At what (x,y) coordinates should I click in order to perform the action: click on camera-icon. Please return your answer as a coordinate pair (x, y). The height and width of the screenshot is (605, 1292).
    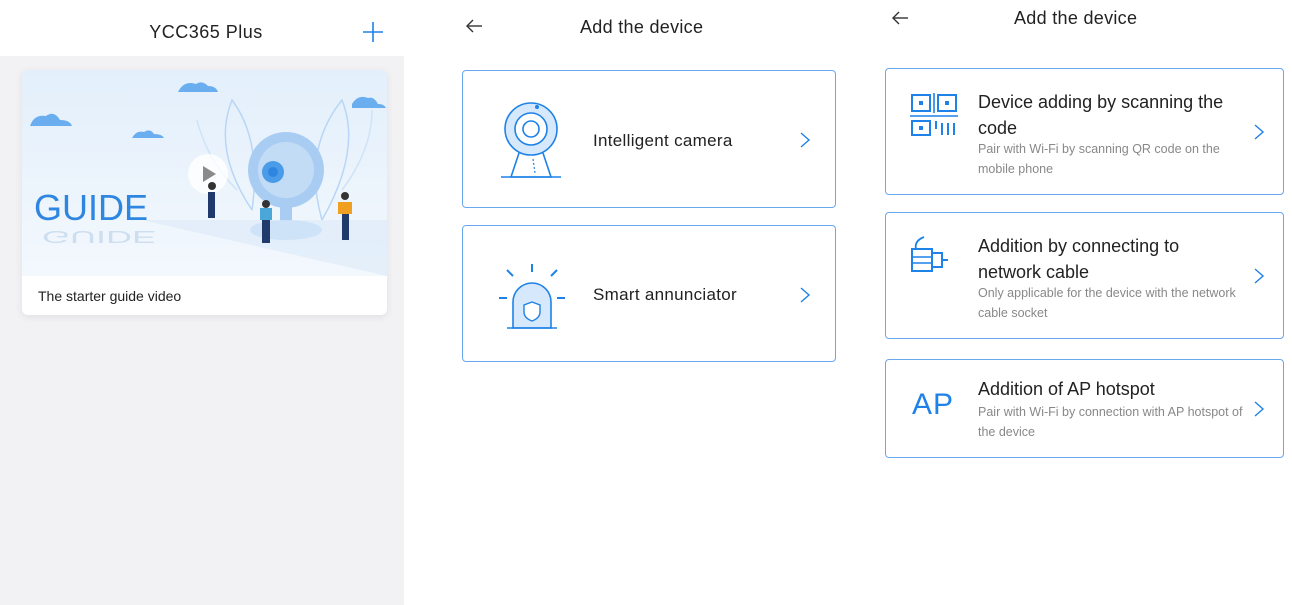
    Looking at the image, I should click on (531, 140).